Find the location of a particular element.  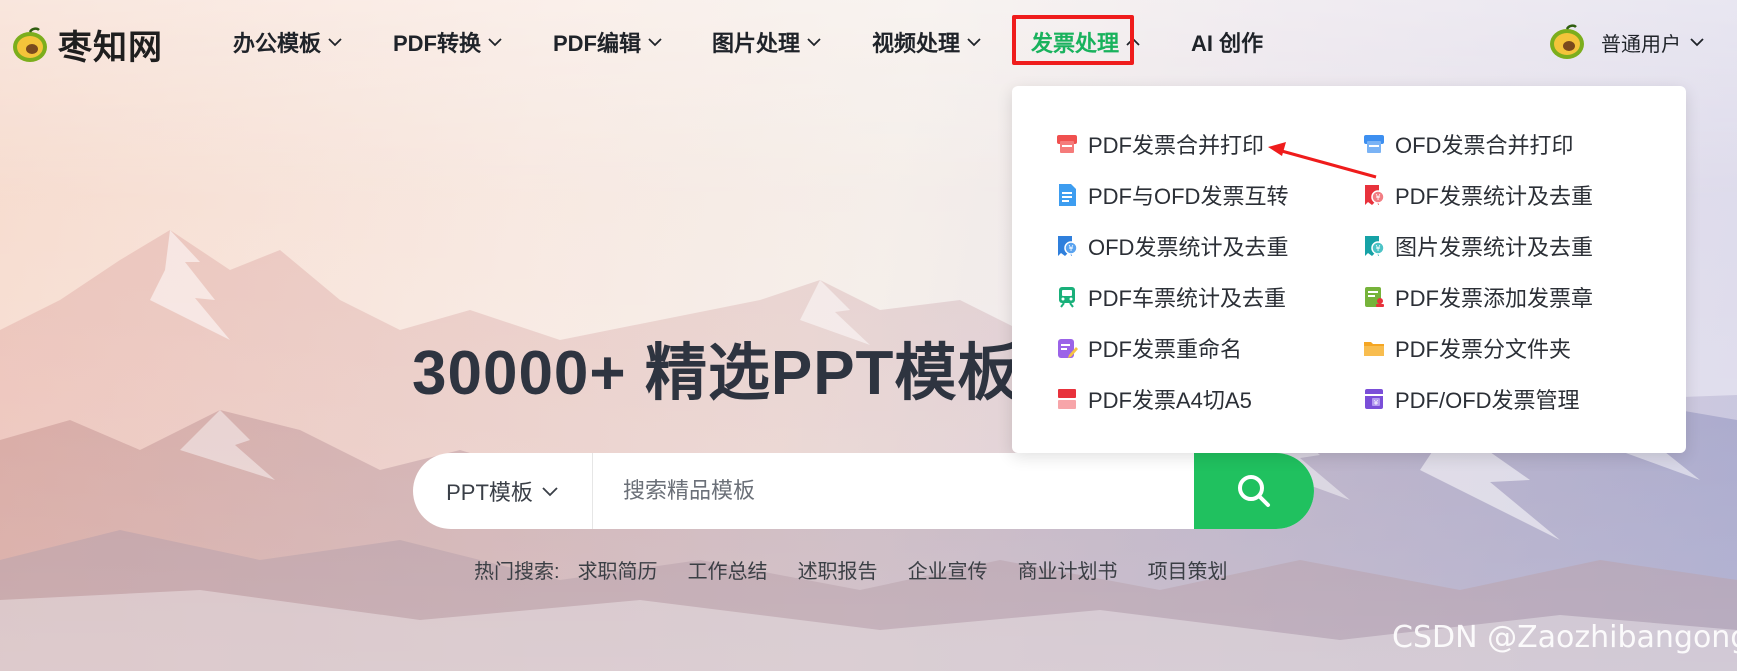

nav-item-video-processing: 视频处理 is located at coordinates (927, 42).